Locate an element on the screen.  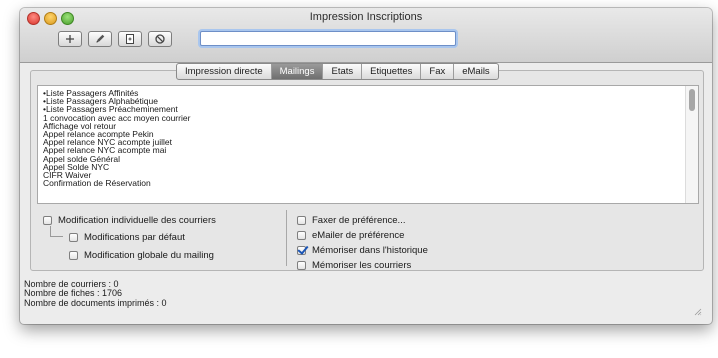
scrollbar-thumb is located at coordinates (692, 100).